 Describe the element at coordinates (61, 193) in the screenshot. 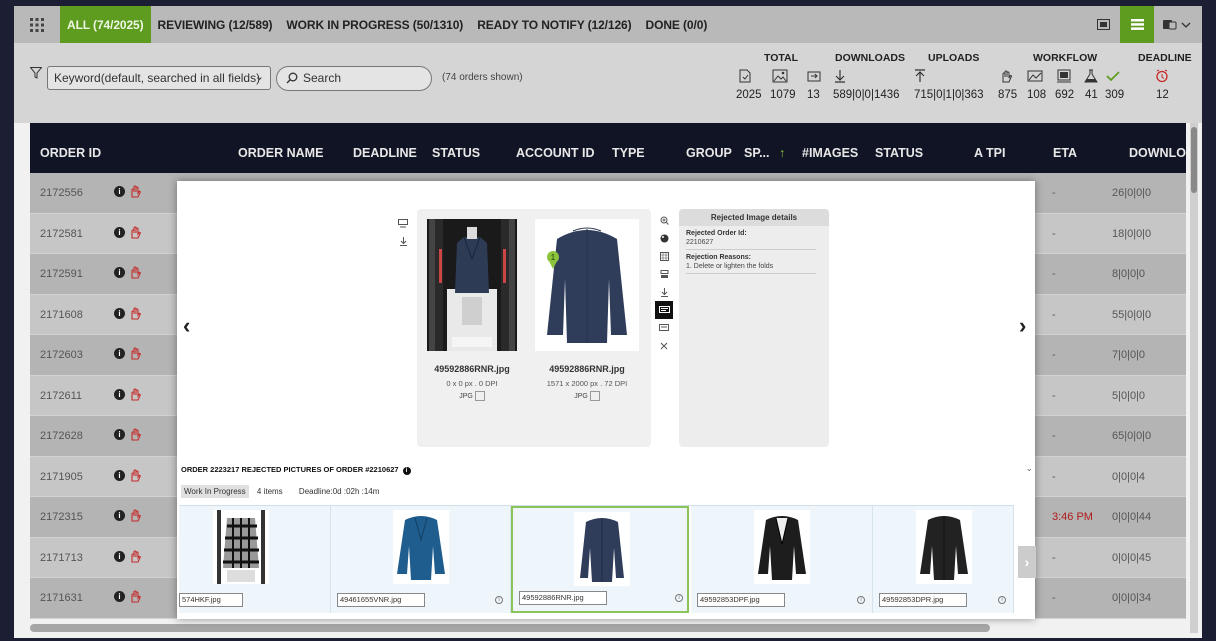

I see `order-id-cell: 2172556` at that location.